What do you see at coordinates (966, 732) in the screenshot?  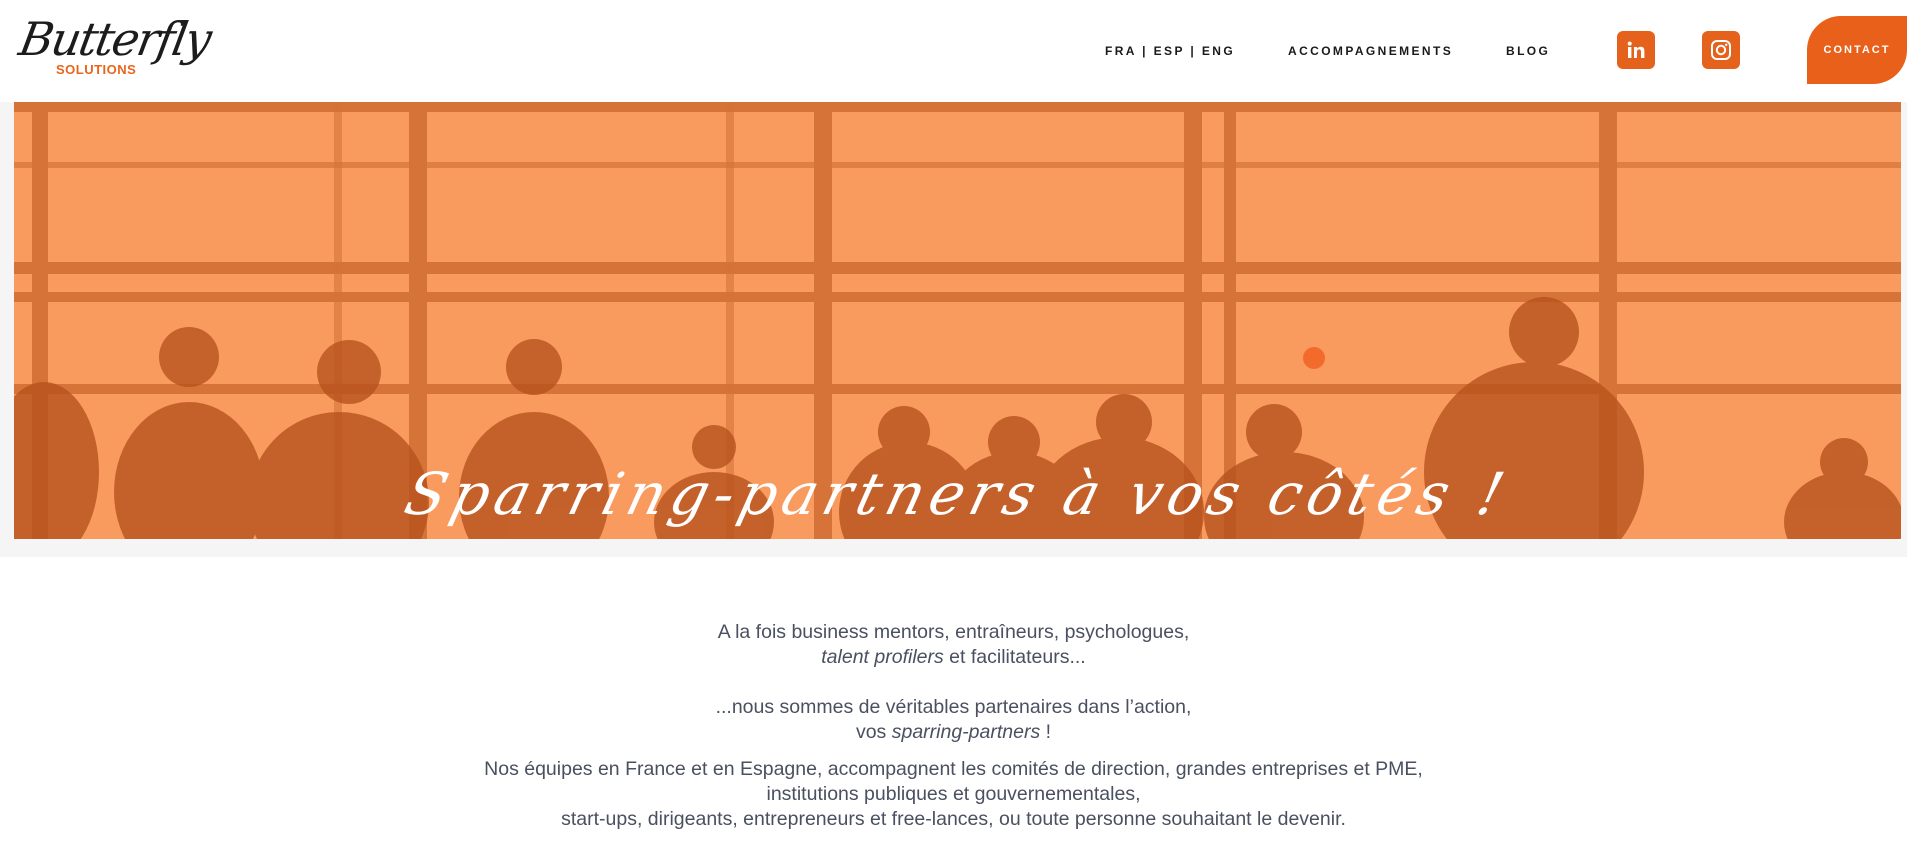 I see `intro-emphasis-sparring-partners: sparring-partners` at bounding box center [966, 732].